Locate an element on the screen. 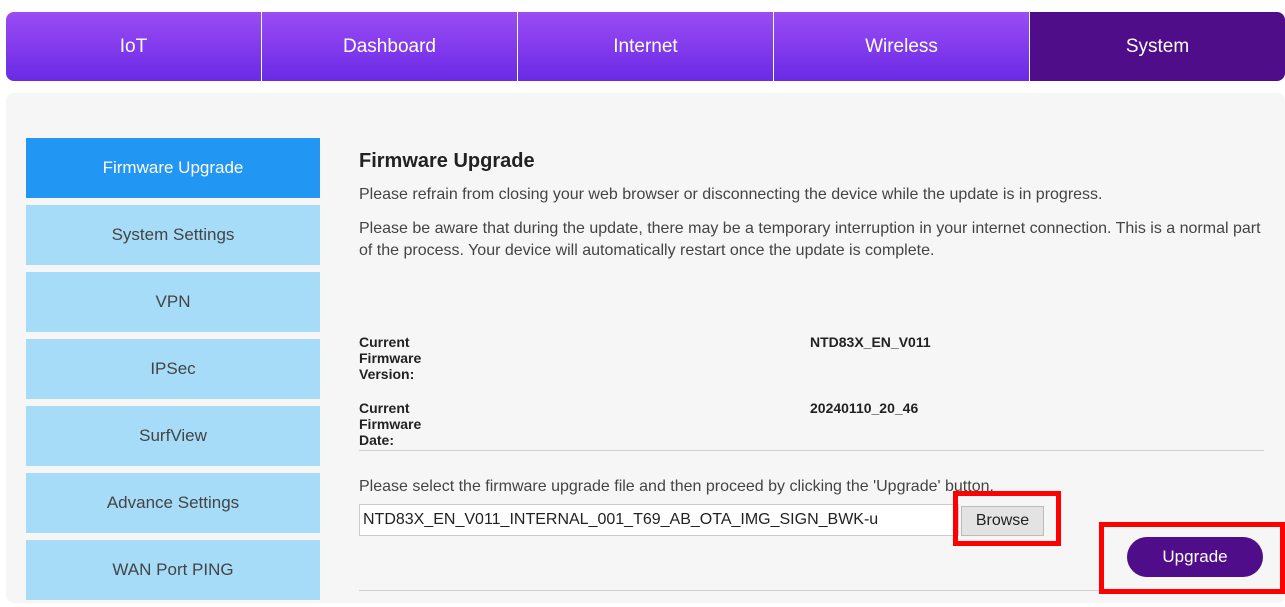 This screenshot has width=1285, height=607. highlight-upgrade-box is located at coordinates (1192, 558).